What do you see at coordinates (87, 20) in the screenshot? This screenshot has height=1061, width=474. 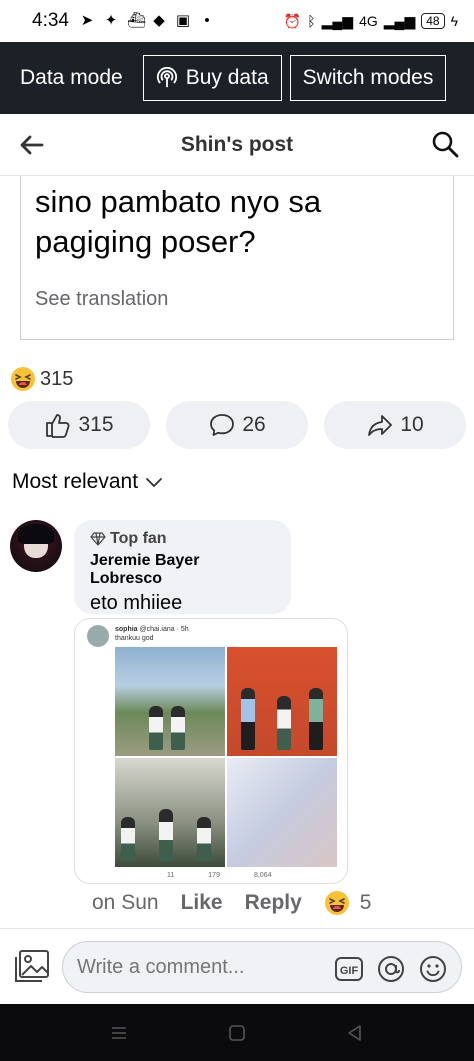 I see `telegram-icon: ➤` at bounding box center [87, 20].